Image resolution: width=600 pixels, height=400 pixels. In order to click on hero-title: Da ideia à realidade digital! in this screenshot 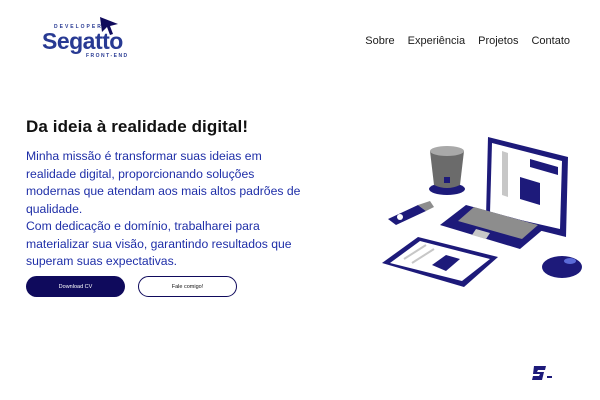, I will do `click(137, 126)`.